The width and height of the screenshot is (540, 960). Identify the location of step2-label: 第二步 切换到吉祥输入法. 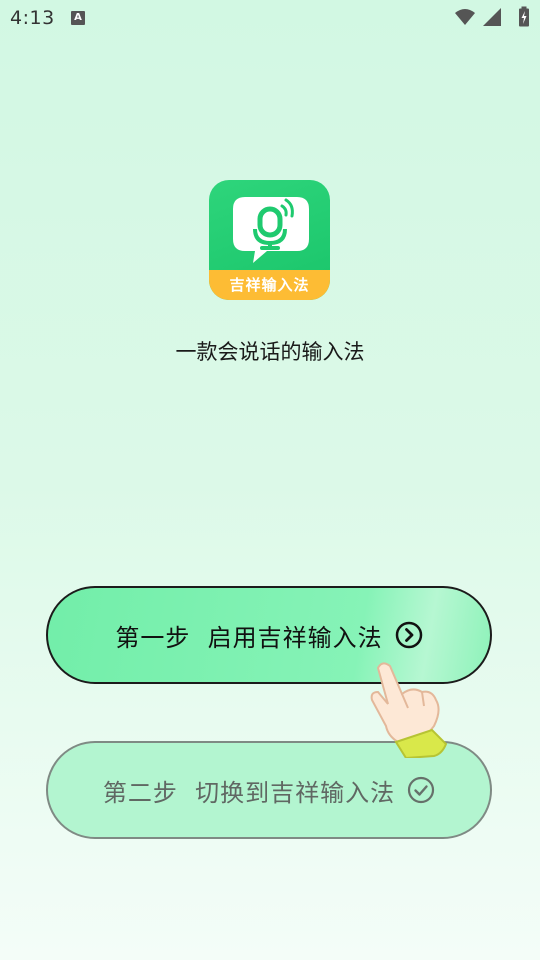
(249, 792).